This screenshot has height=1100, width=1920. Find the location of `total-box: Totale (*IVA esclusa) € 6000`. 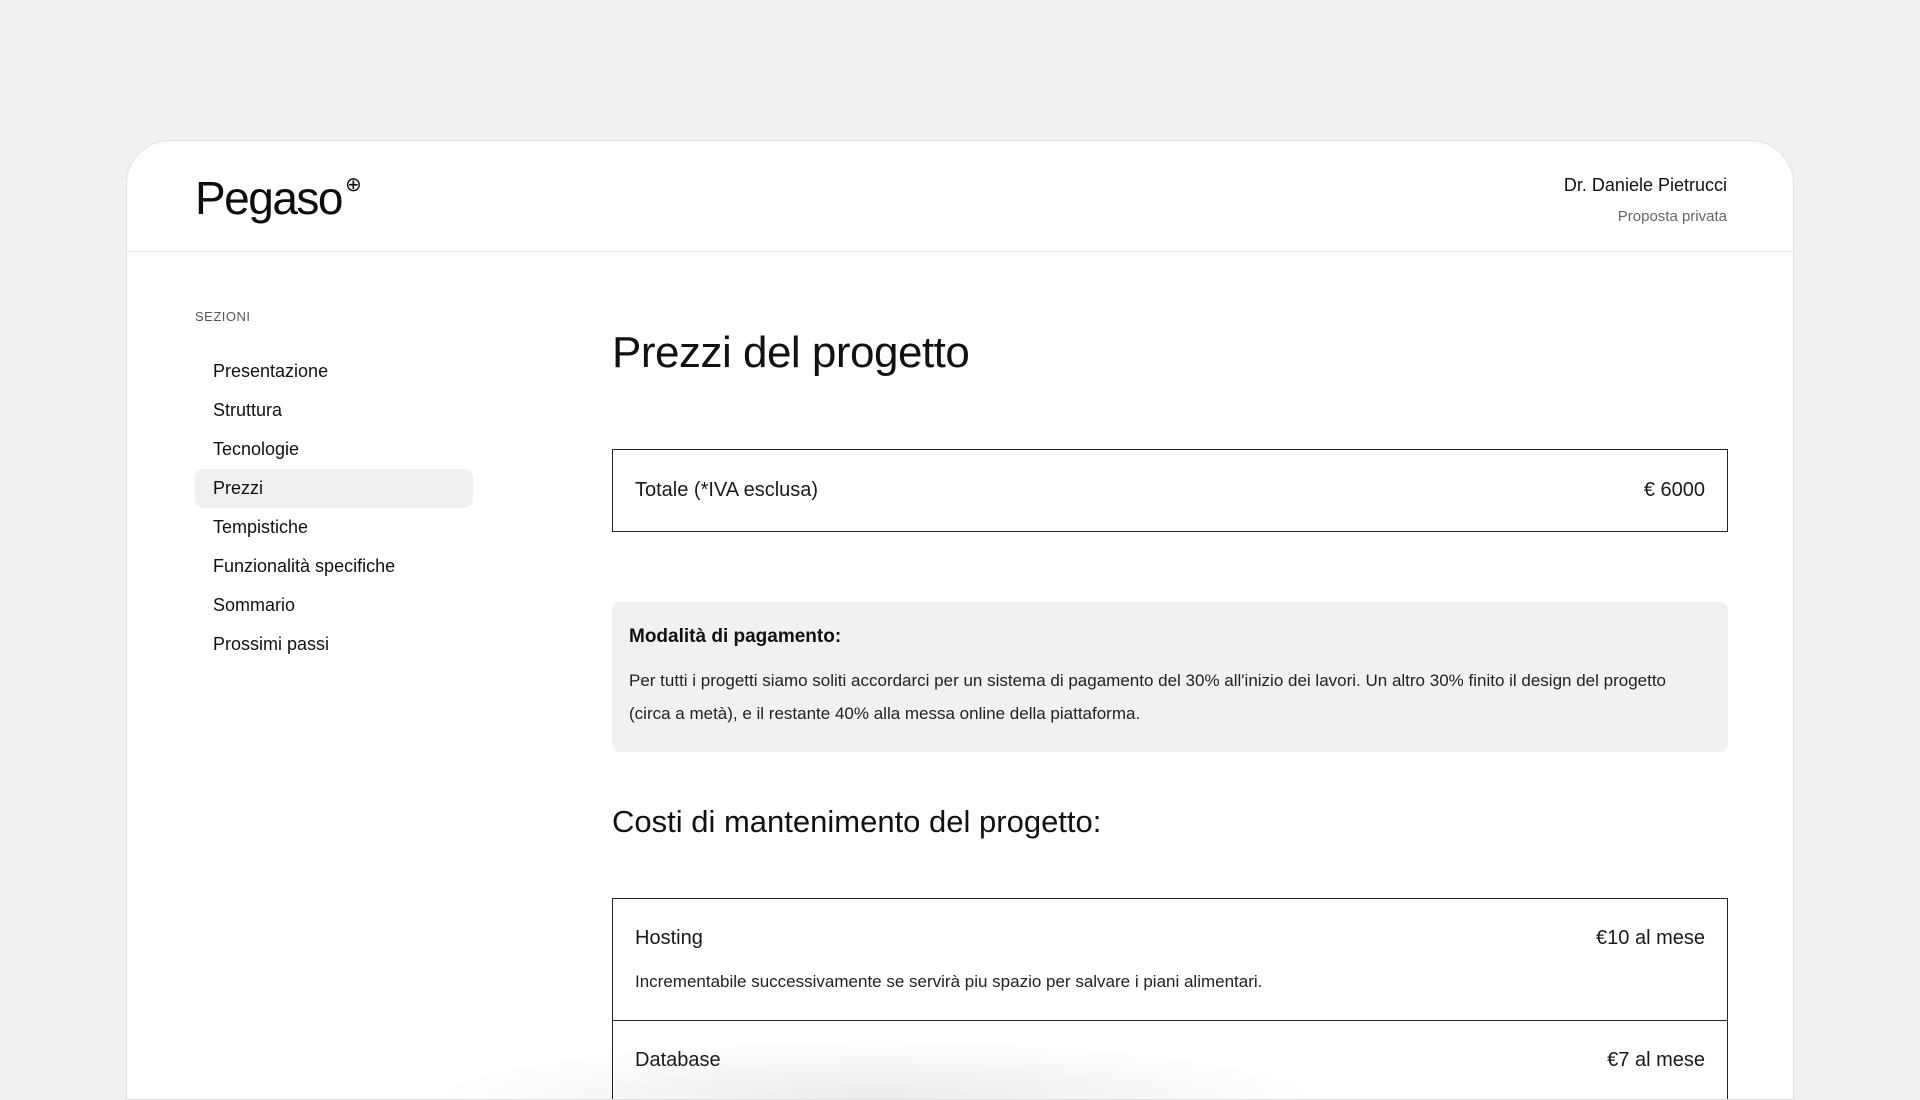

total-box: Totale (*IVA esclusa) € 6000 is located at coordinates (1170, 490).